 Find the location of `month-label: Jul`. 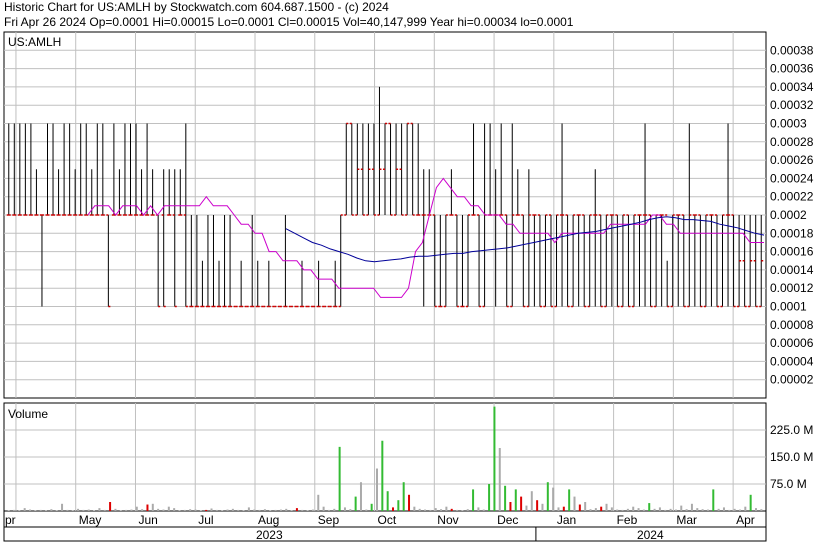

month-label: Jul is located at coordinates (205, 520).